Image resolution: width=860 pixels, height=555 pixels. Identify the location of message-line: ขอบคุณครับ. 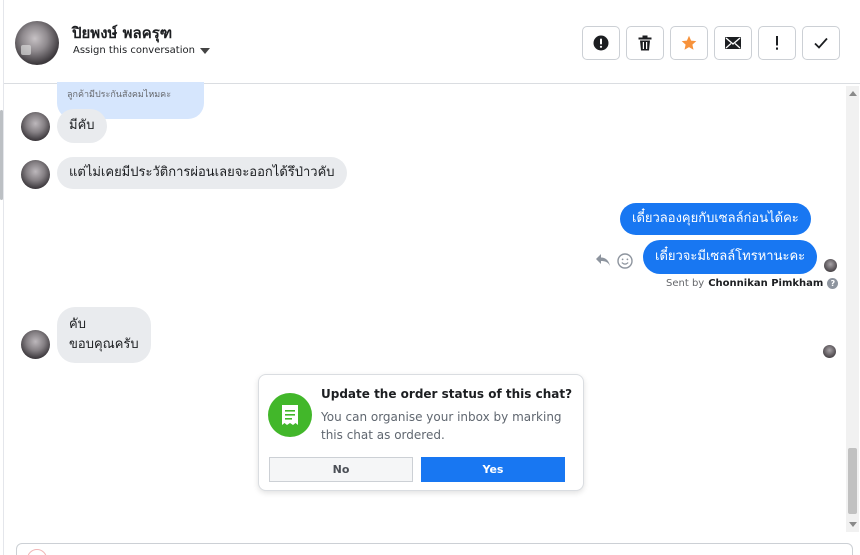
(104, 344).